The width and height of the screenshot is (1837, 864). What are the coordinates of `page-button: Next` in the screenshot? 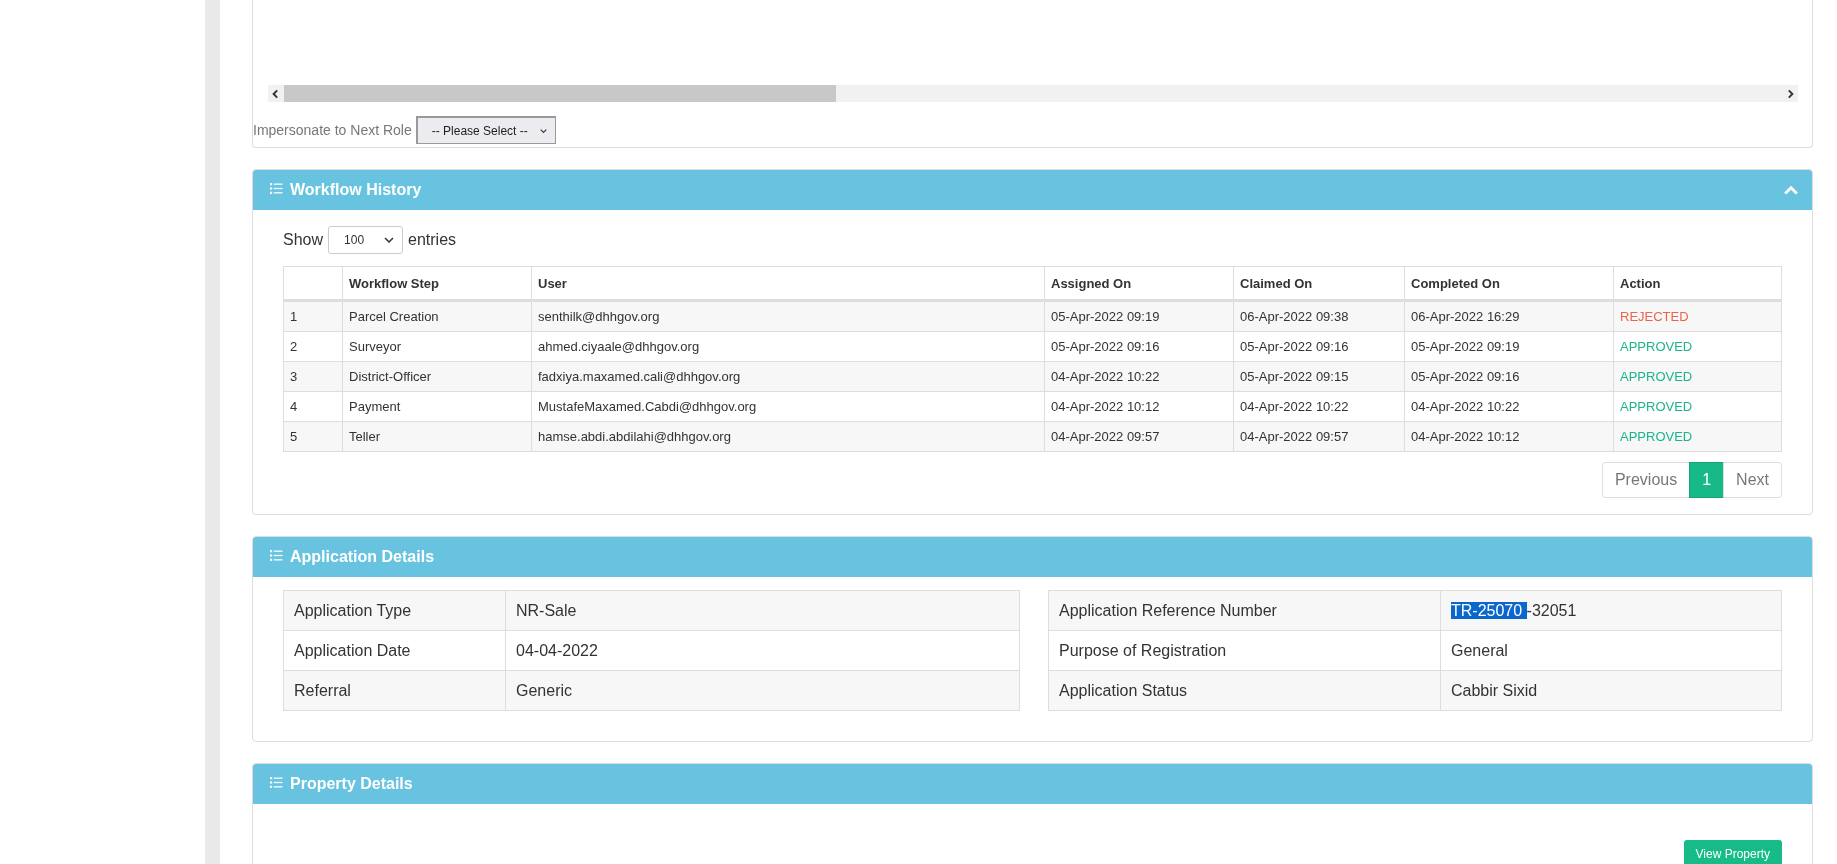 It's located at (1752, 480).